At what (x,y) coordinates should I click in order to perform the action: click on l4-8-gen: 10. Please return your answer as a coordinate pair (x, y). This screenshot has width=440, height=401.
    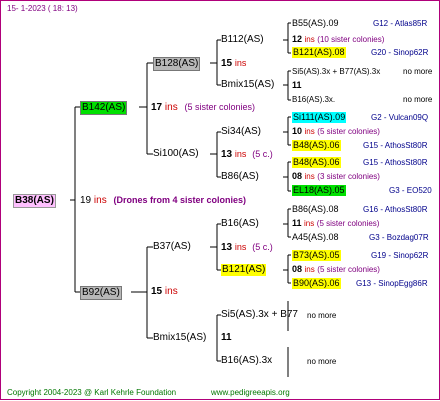
    Looking at the image, I should click on (297, 131).